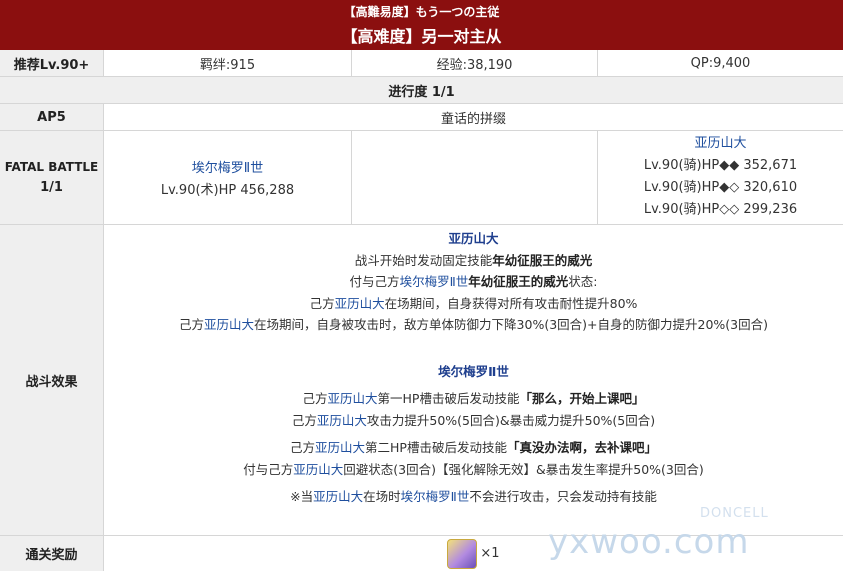  I want to click on effect-line: 己方亚历山大第二HP槽击破后发动技能「真没办法啊，去补课吧」, so click(473, 448).